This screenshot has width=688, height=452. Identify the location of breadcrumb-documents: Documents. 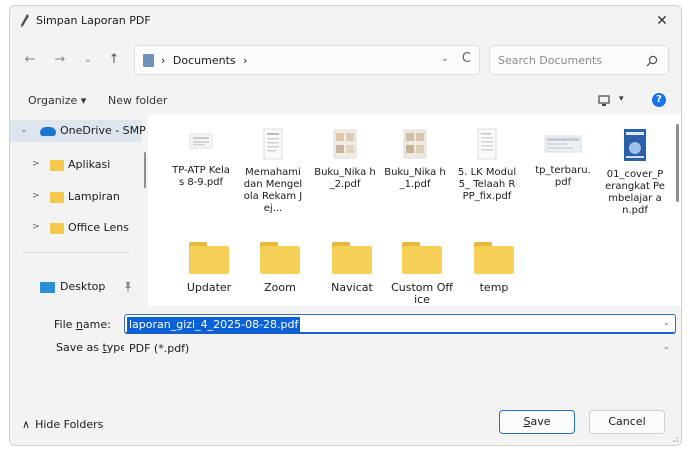
(204, 60).